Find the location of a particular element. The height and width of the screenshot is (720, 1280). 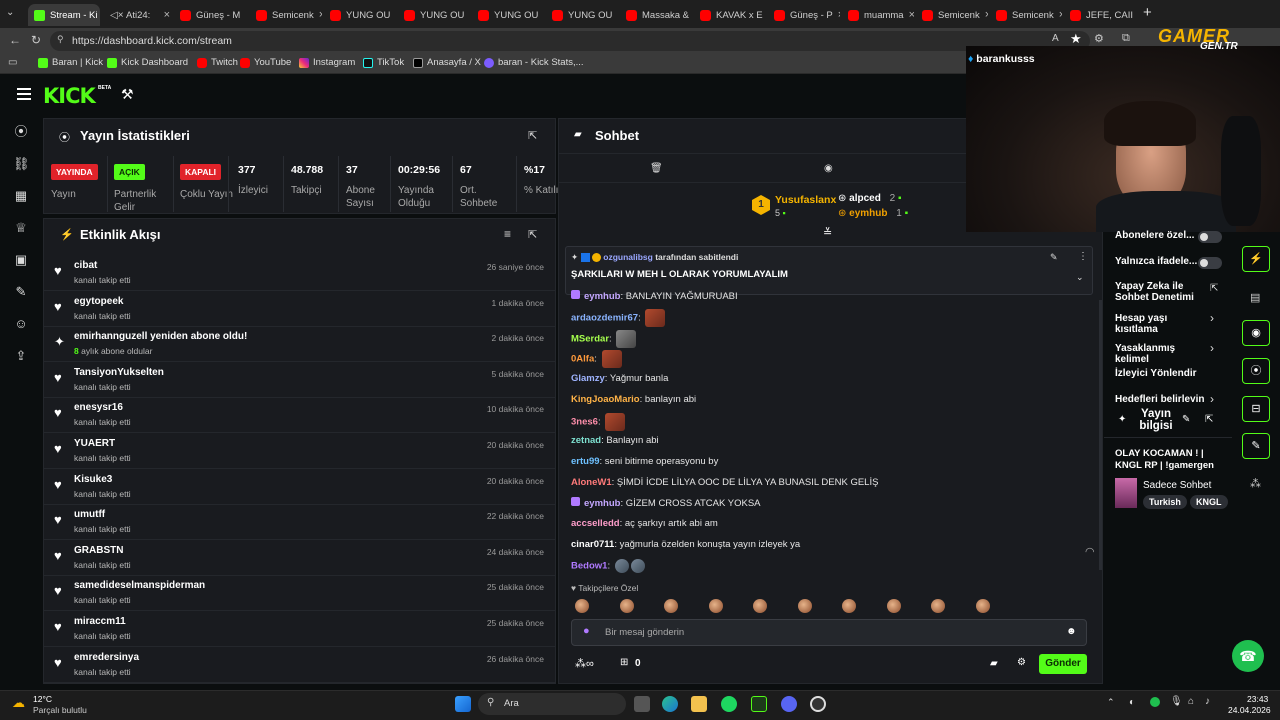

chat-toggle-button: ◉ is located at coordinates (1256, 333).